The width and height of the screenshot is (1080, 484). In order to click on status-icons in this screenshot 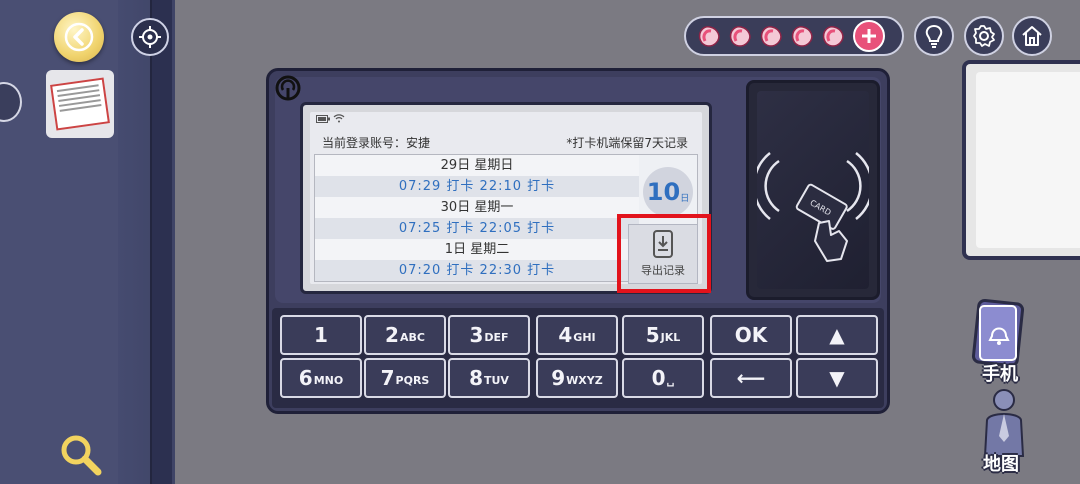, I will do `click(330, 120)`.